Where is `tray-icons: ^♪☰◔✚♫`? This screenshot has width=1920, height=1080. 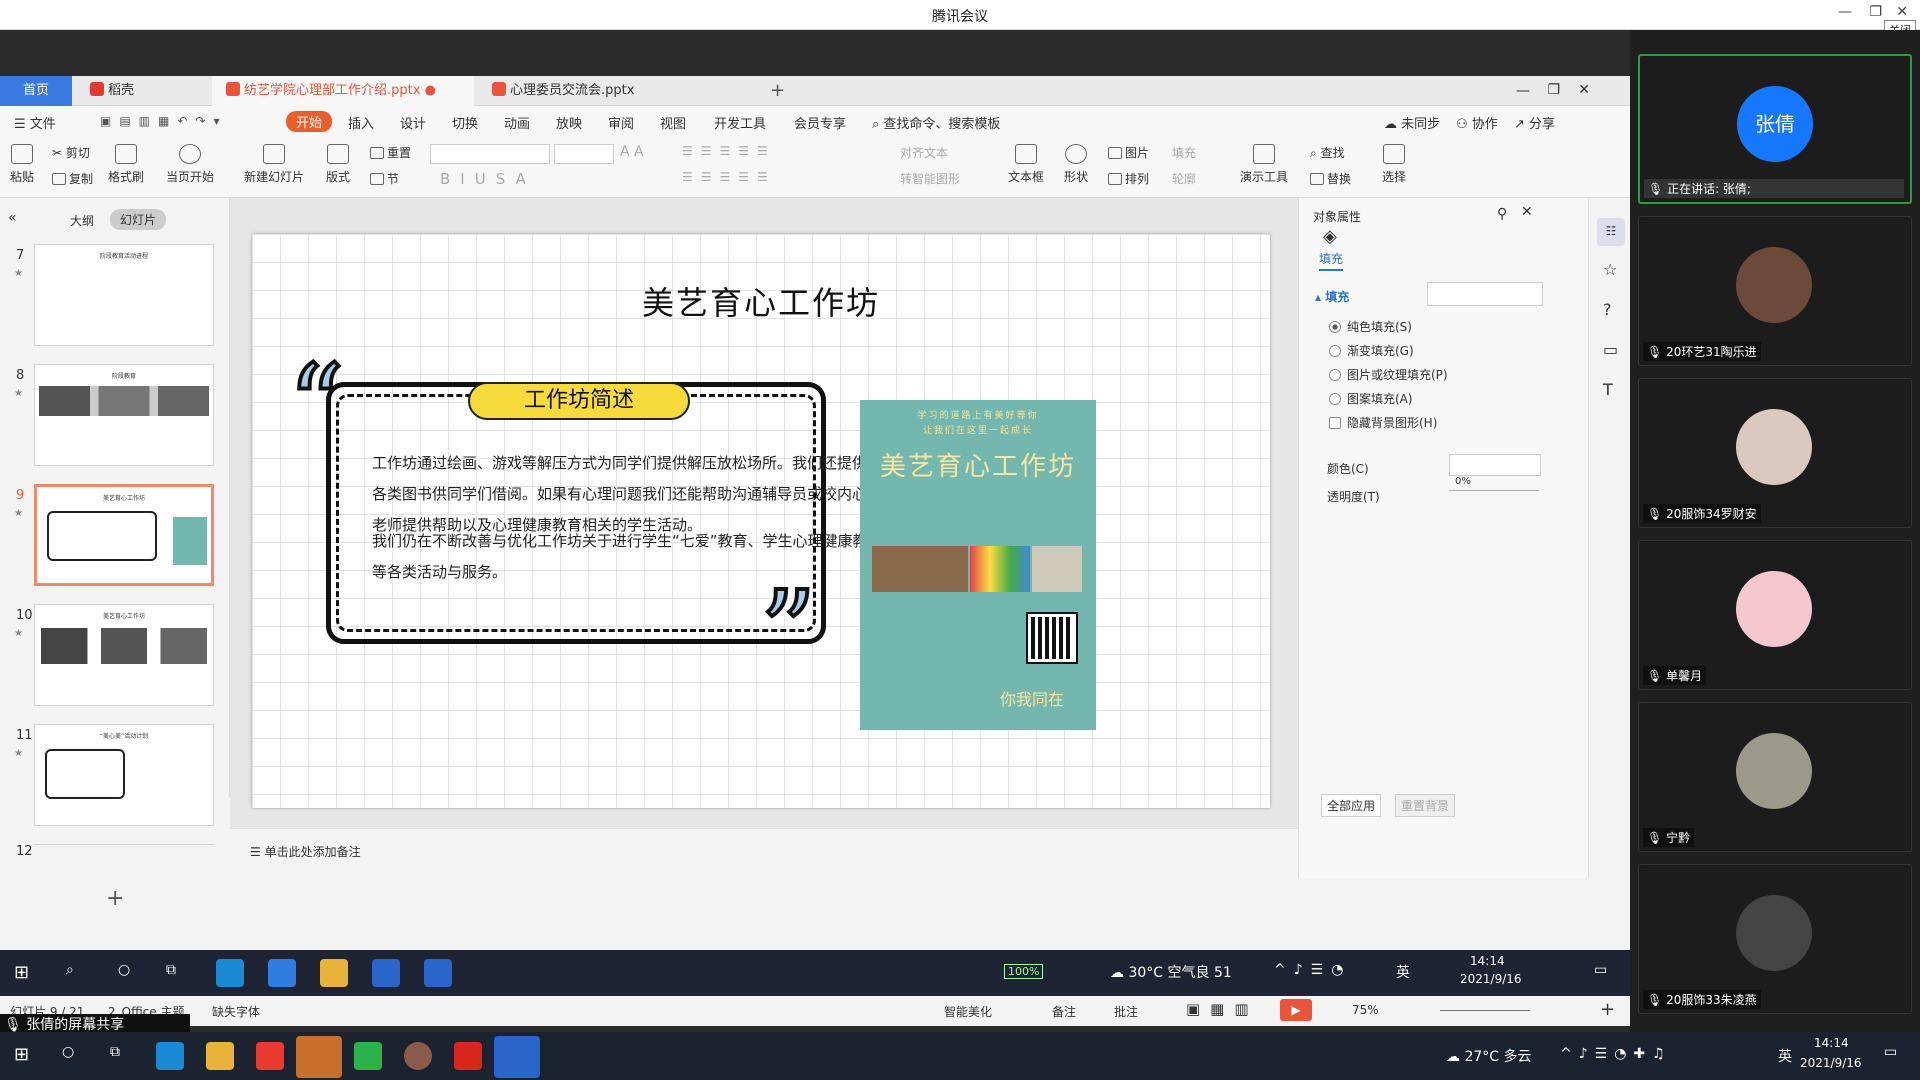 tray-icons: ^♪☰◔✚♫ is located at coordinates (1616, 1054).